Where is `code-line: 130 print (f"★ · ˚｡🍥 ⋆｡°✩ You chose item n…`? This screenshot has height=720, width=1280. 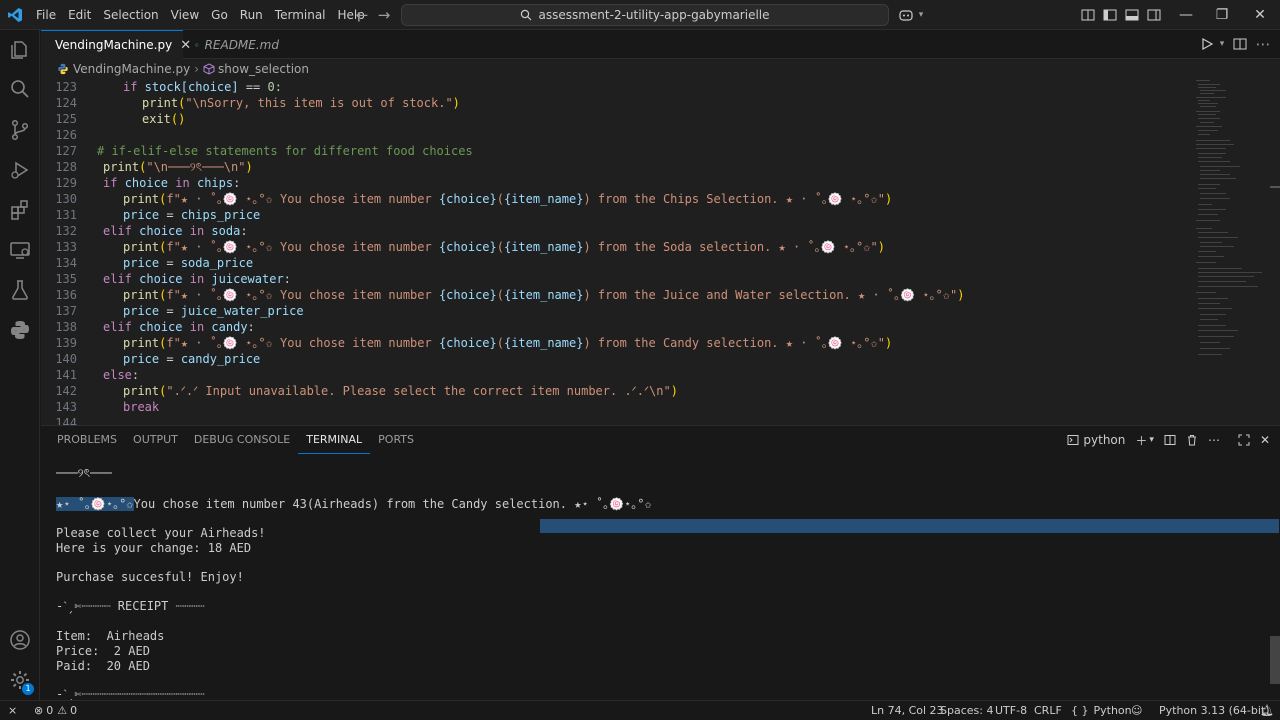 code-line: 130 print (f"★ · ˚｡🍥 ⋆｡°✩ You chose item n… is located at coordinates (616, 199).